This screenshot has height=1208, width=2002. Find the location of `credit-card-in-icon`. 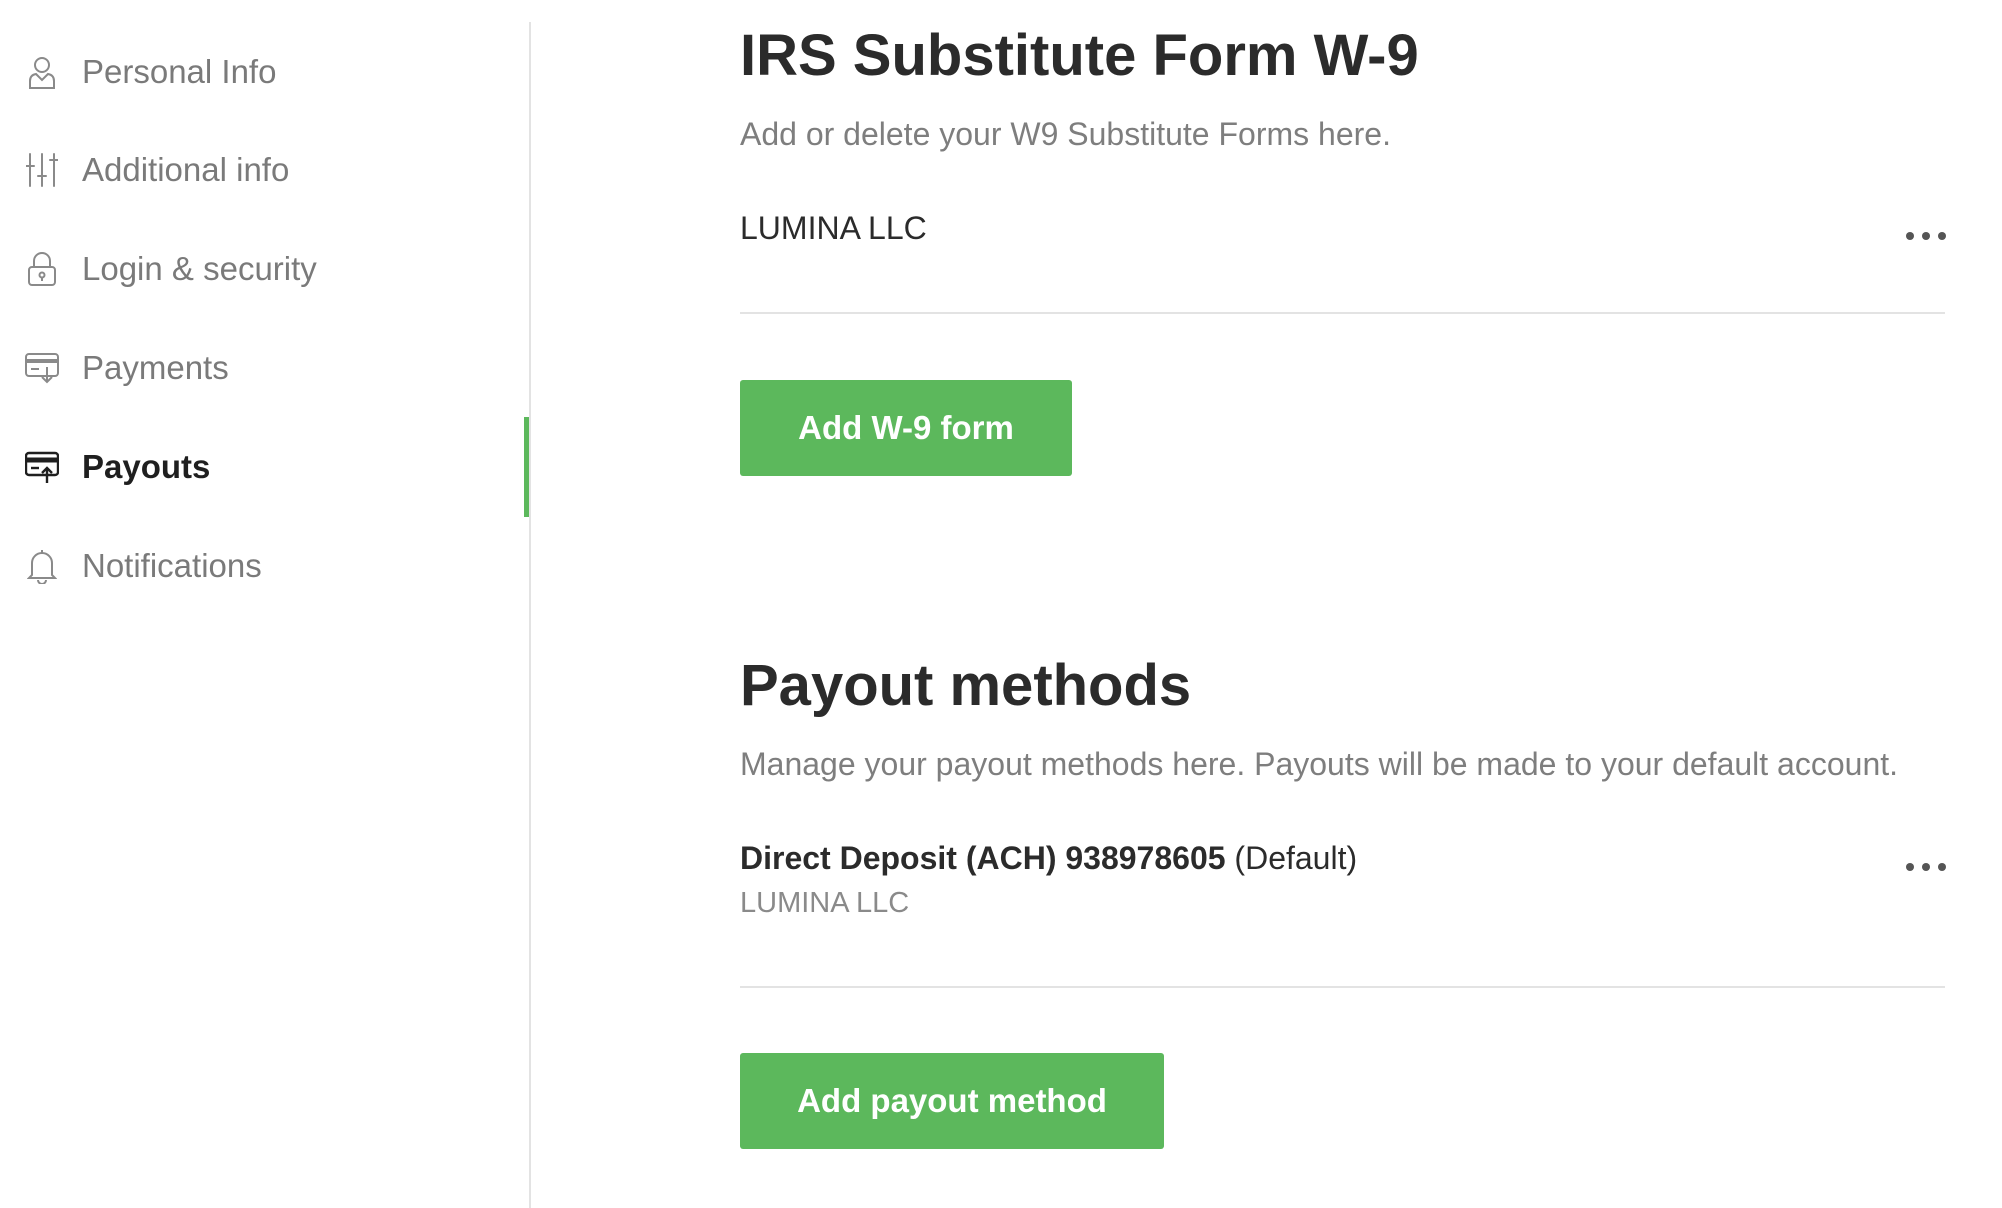

credit-card-in-icon is located at coordinates (42, 368).